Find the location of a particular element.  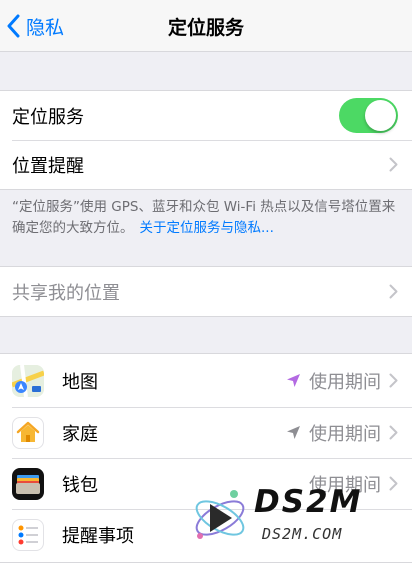

watermark-logo: DS2M DS2M.COM is located at coordinates (299, 516).